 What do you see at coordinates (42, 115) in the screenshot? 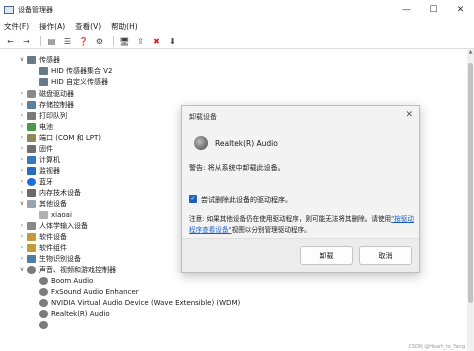
I see `tree-item: › 打印队列` at bounding box center [42, 115].